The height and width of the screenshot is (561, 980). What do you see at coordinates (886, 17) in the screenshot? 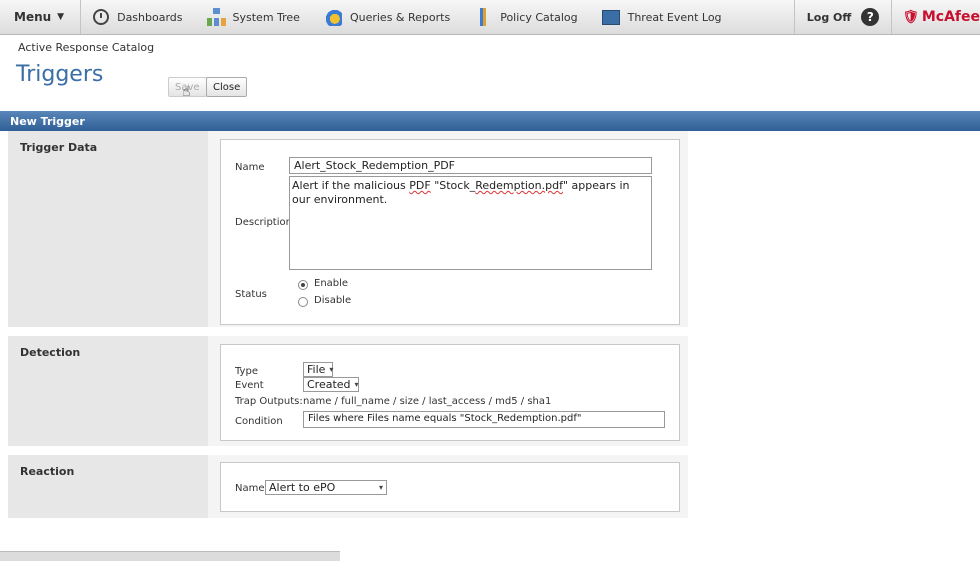
I see `nav-right-group: Log Off ? 🛡 McAfee` at bounding box center [886, 17].